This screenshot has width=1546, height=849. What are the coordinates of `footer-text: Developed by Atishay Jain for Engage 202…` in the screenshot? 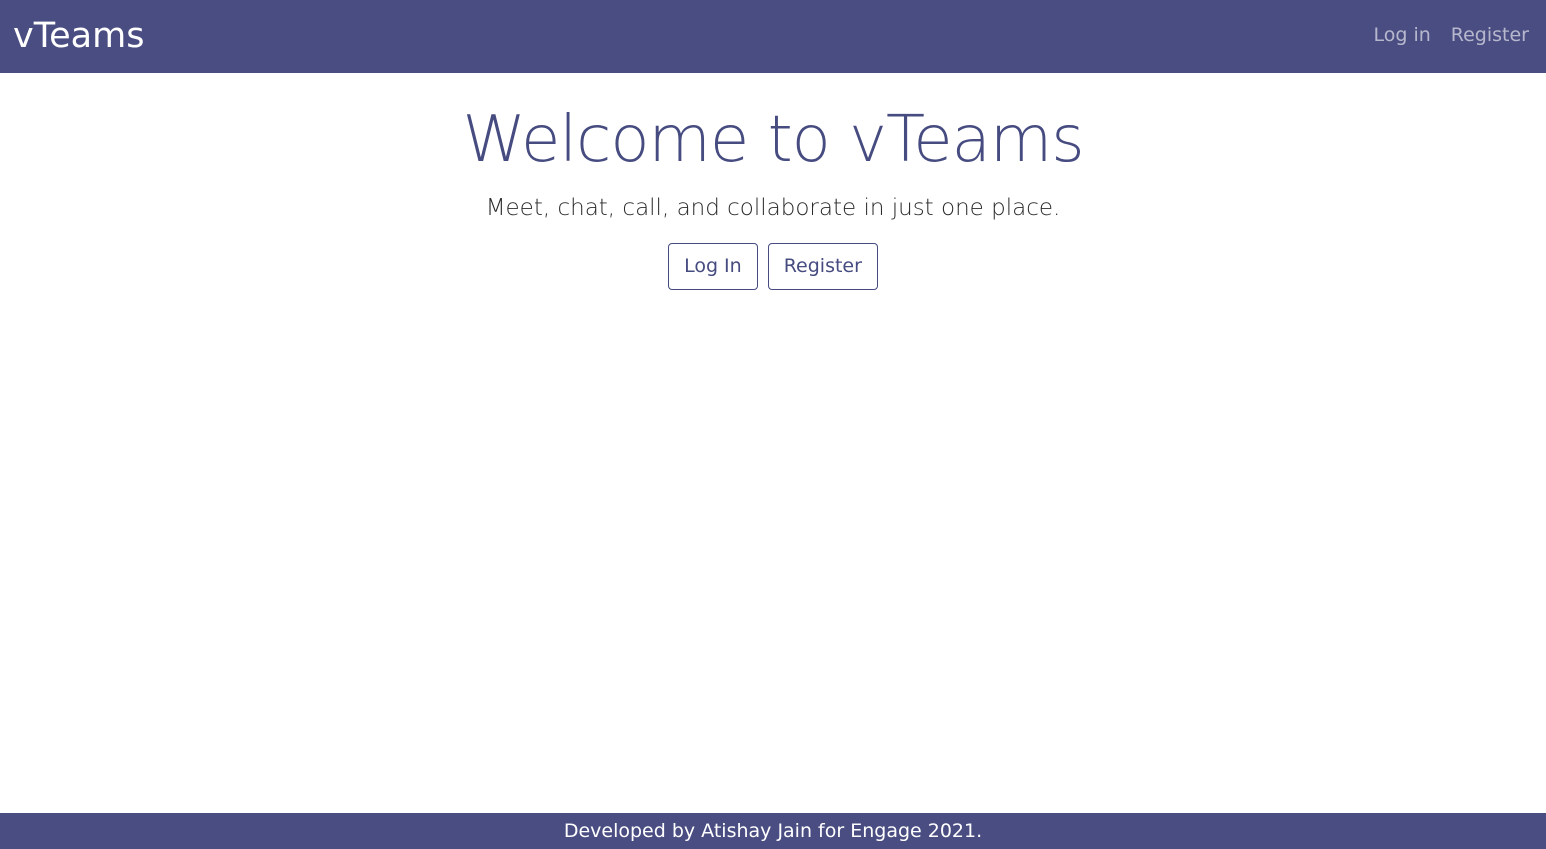 It's located at (773, 831).